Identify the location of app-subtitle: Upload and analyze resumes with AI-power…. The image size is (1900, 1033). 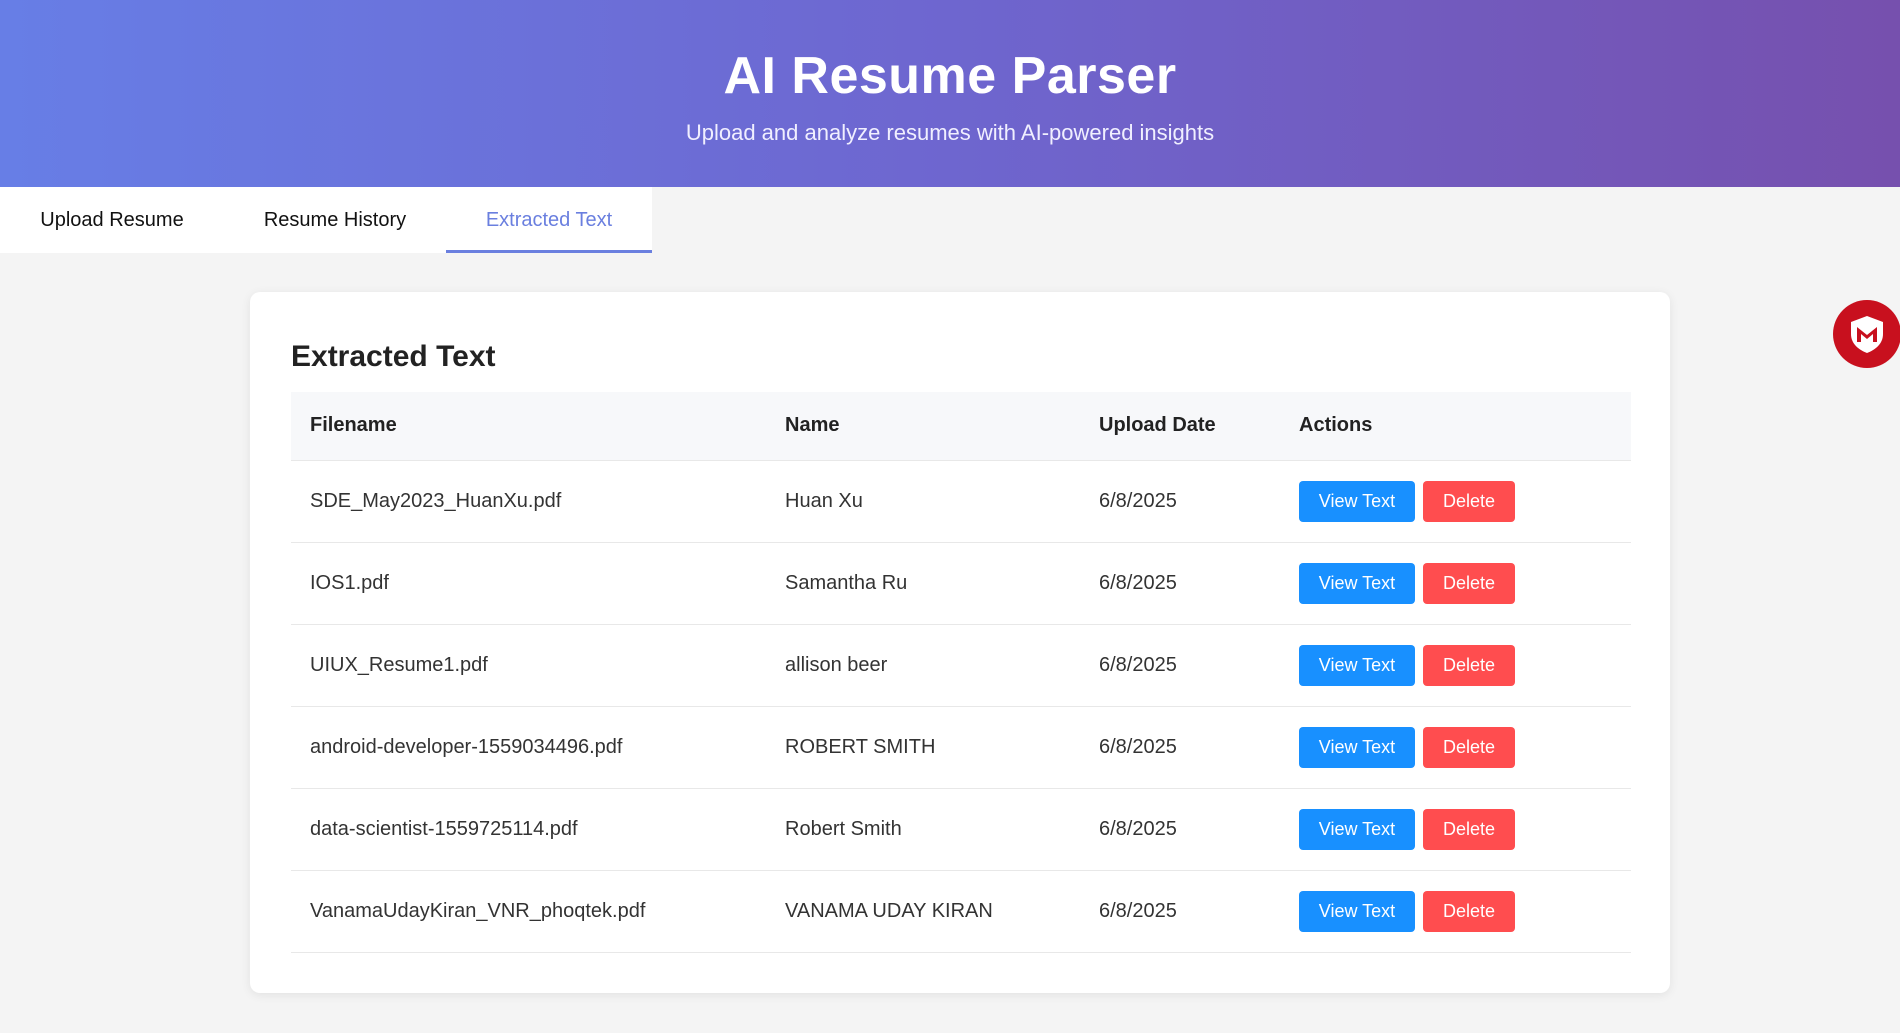
(950, 132).